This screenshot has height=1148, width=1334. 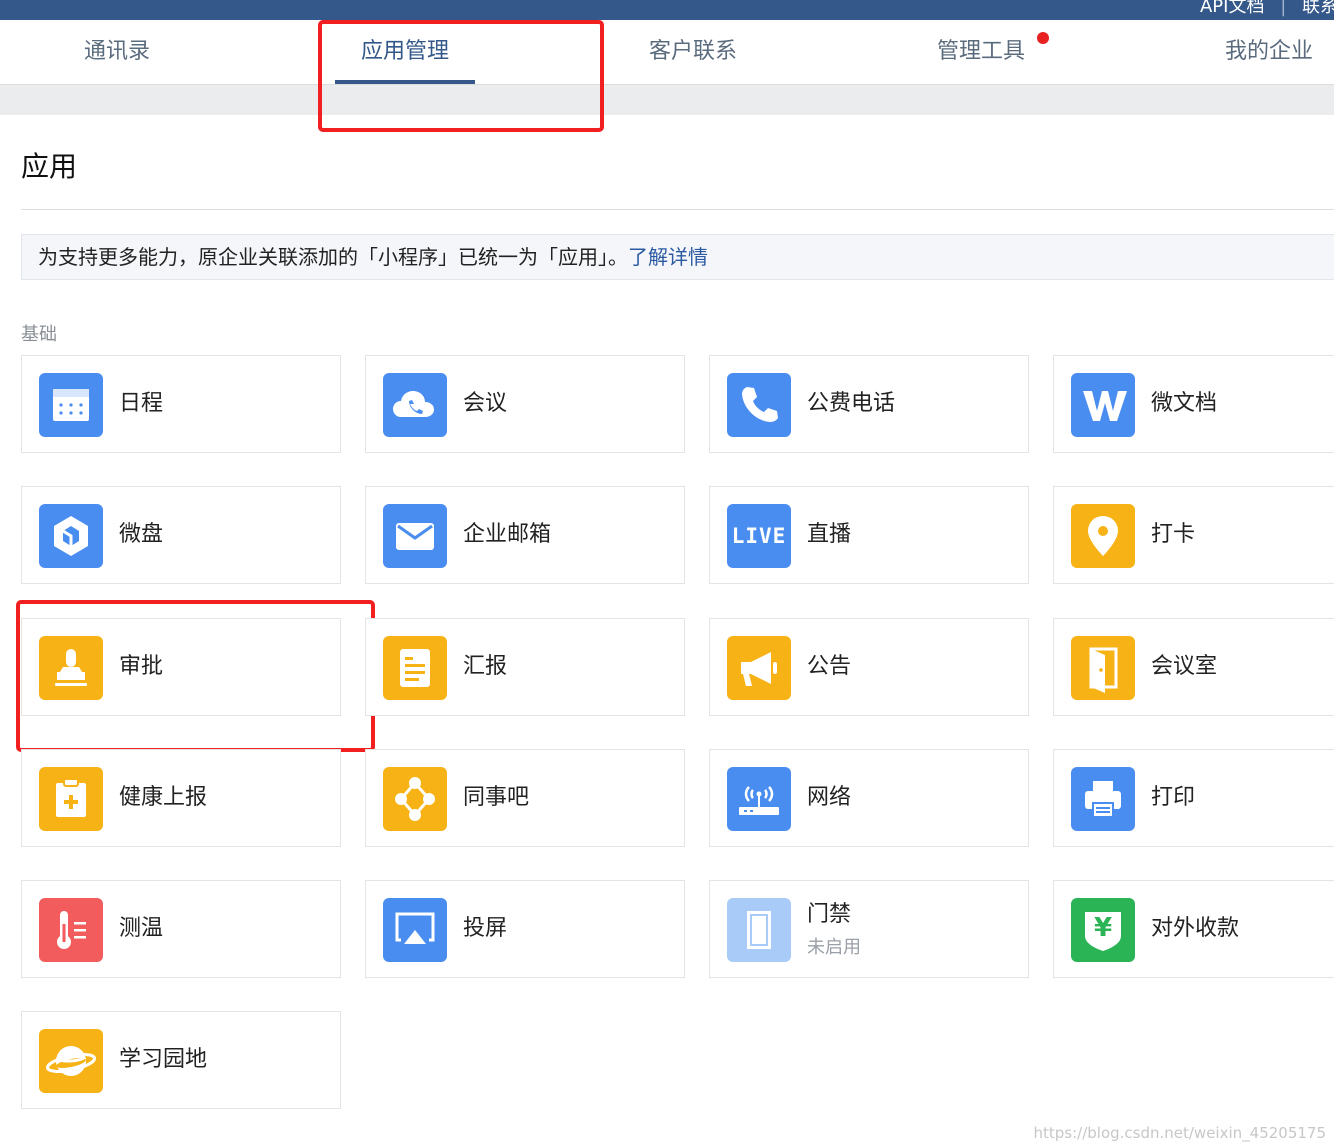 I want to click on app-card-public-phone: 公费电话, so click(x=869, y=404).